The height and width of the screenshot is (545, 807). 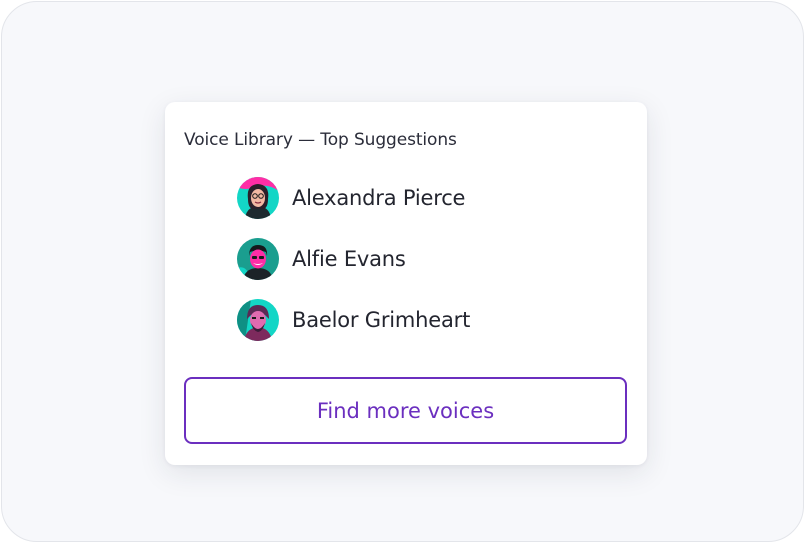 I want to click on voice-item-alfie-evans: Alfie Evans, so click(x=353, y=259).